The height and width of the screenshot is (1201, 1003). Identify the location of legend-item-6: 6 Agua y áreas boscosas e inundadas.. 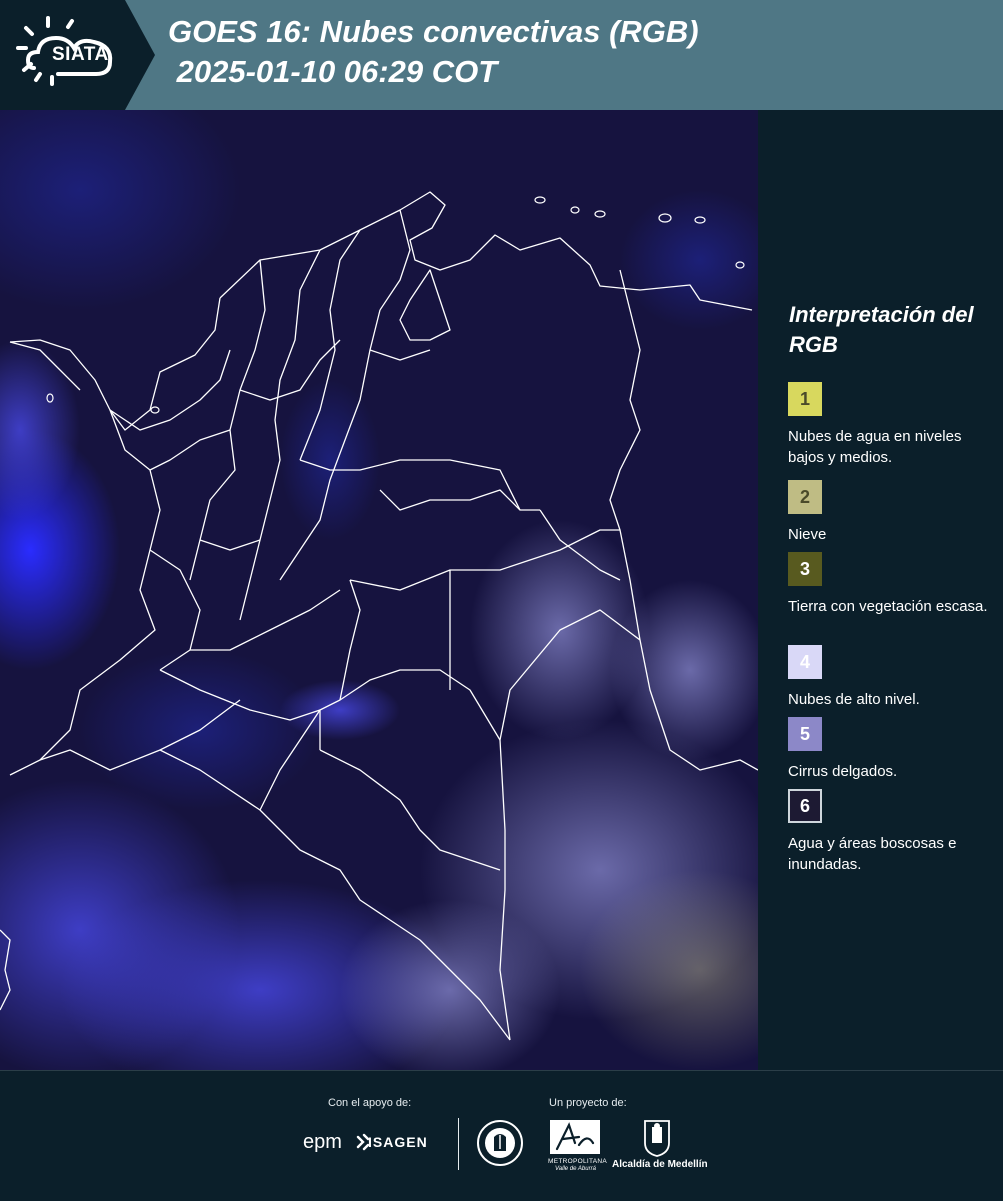
(890, 832).